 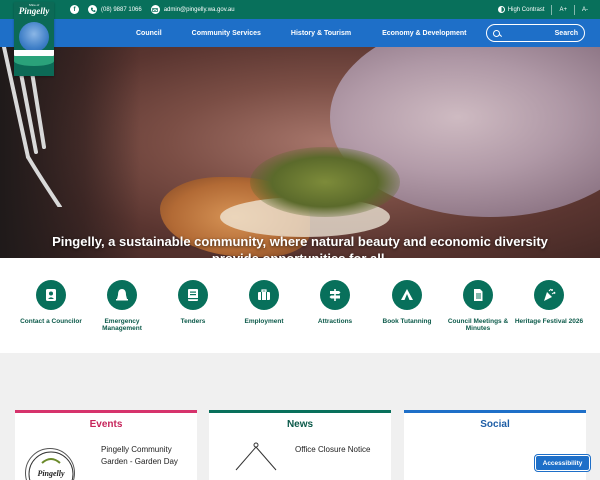 I want to click on quick-link-council-meetings: Council Meetings & Minutes, so click(x=478, y=306).